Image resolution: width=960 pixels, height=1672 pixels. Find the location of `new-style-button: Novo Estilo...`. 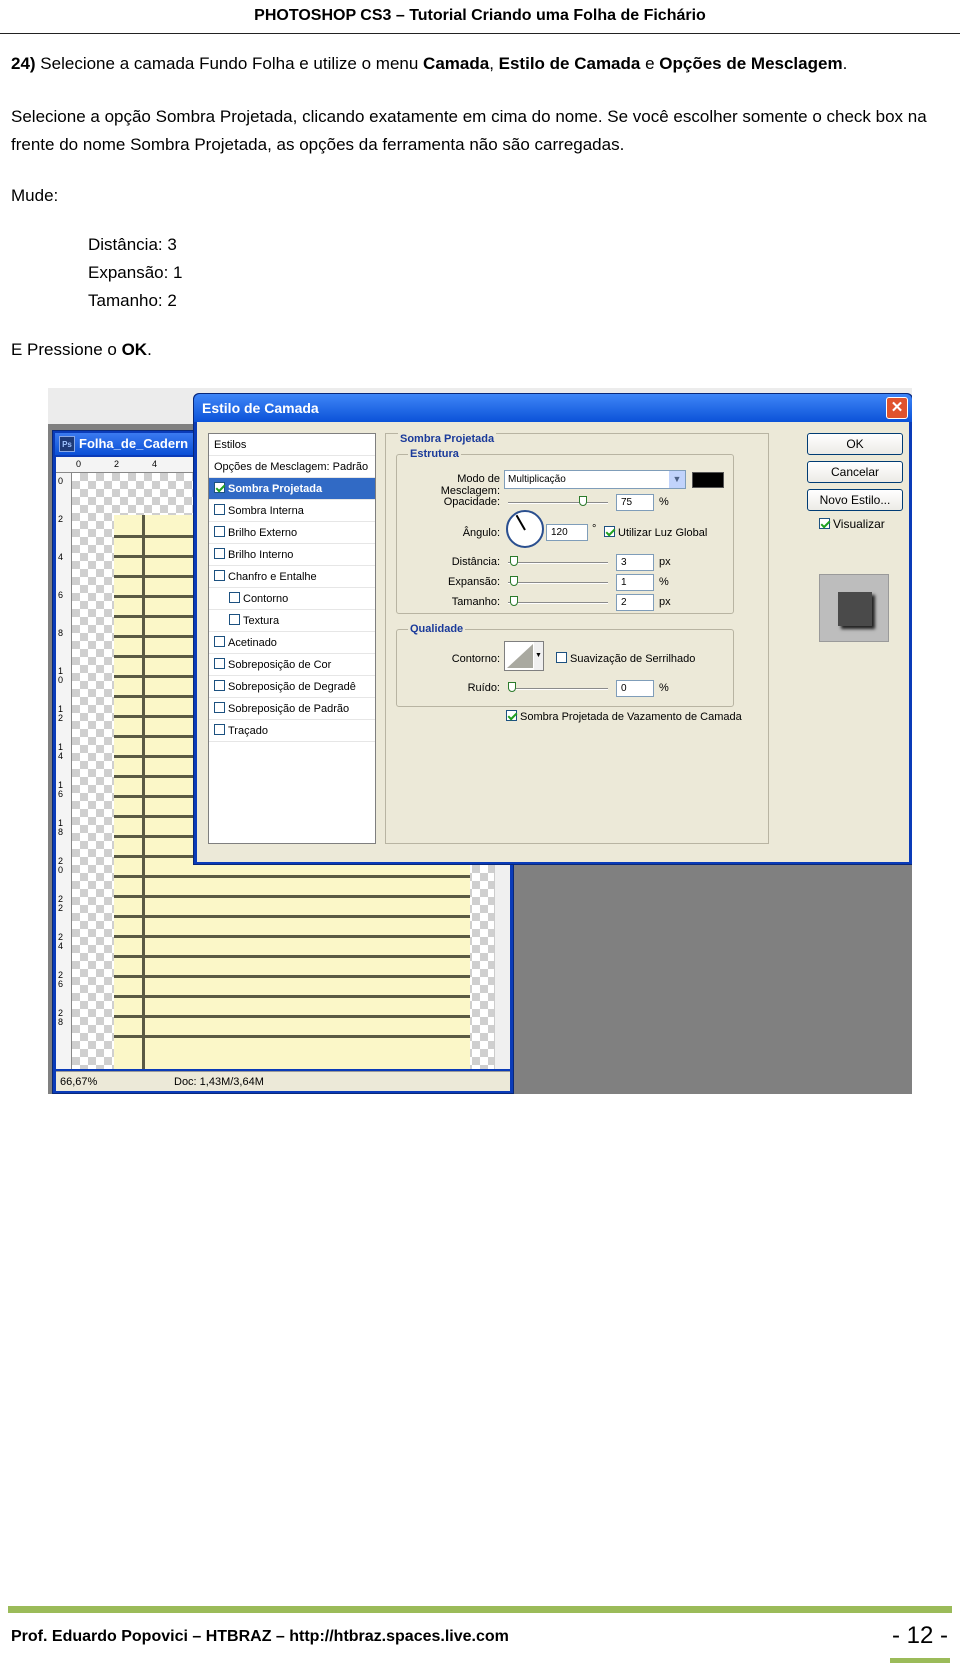

new-style-button: Novo Estilo... is located at coordinates (855, 500).